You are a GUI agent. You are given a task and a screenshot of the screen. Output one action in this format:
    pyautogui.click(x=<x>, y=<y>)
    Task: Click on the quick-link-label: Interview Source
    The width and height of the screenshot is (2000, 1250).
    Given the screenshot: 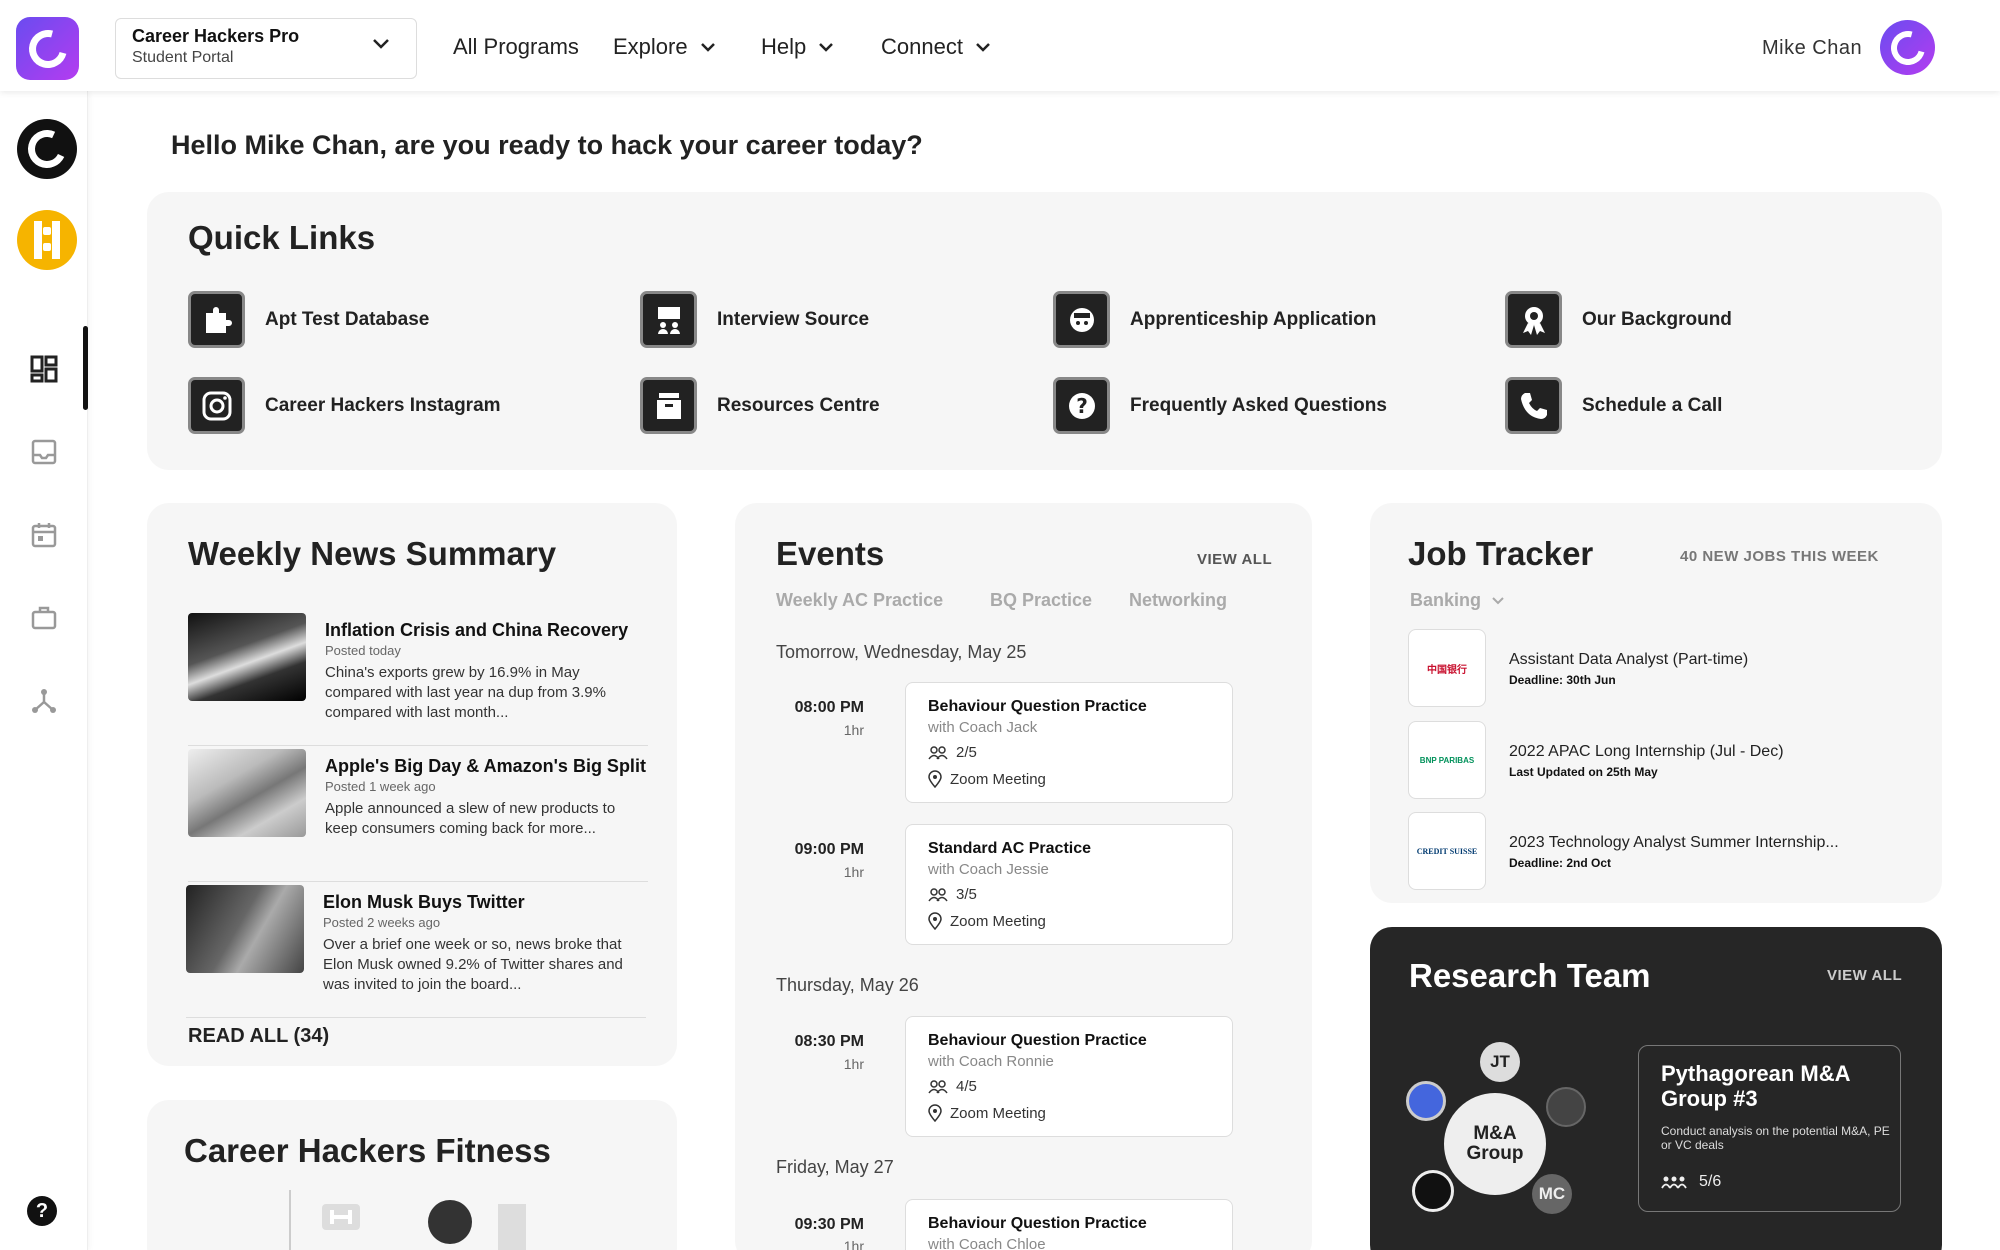 What is the action you would take?
    pyautogui.click(x=793, y=319)
    